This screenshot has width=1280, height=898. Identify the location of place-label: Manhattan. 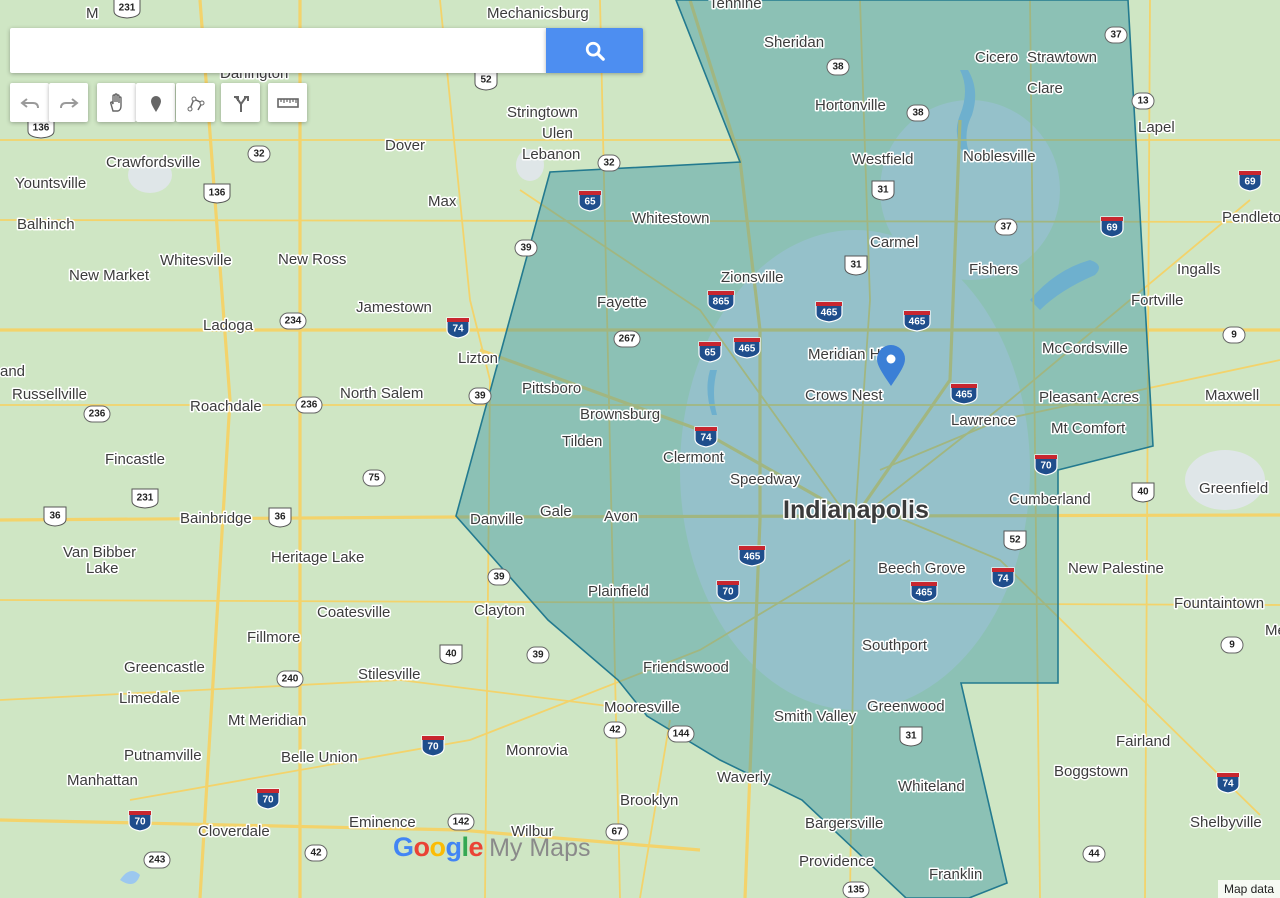
(102, 780).